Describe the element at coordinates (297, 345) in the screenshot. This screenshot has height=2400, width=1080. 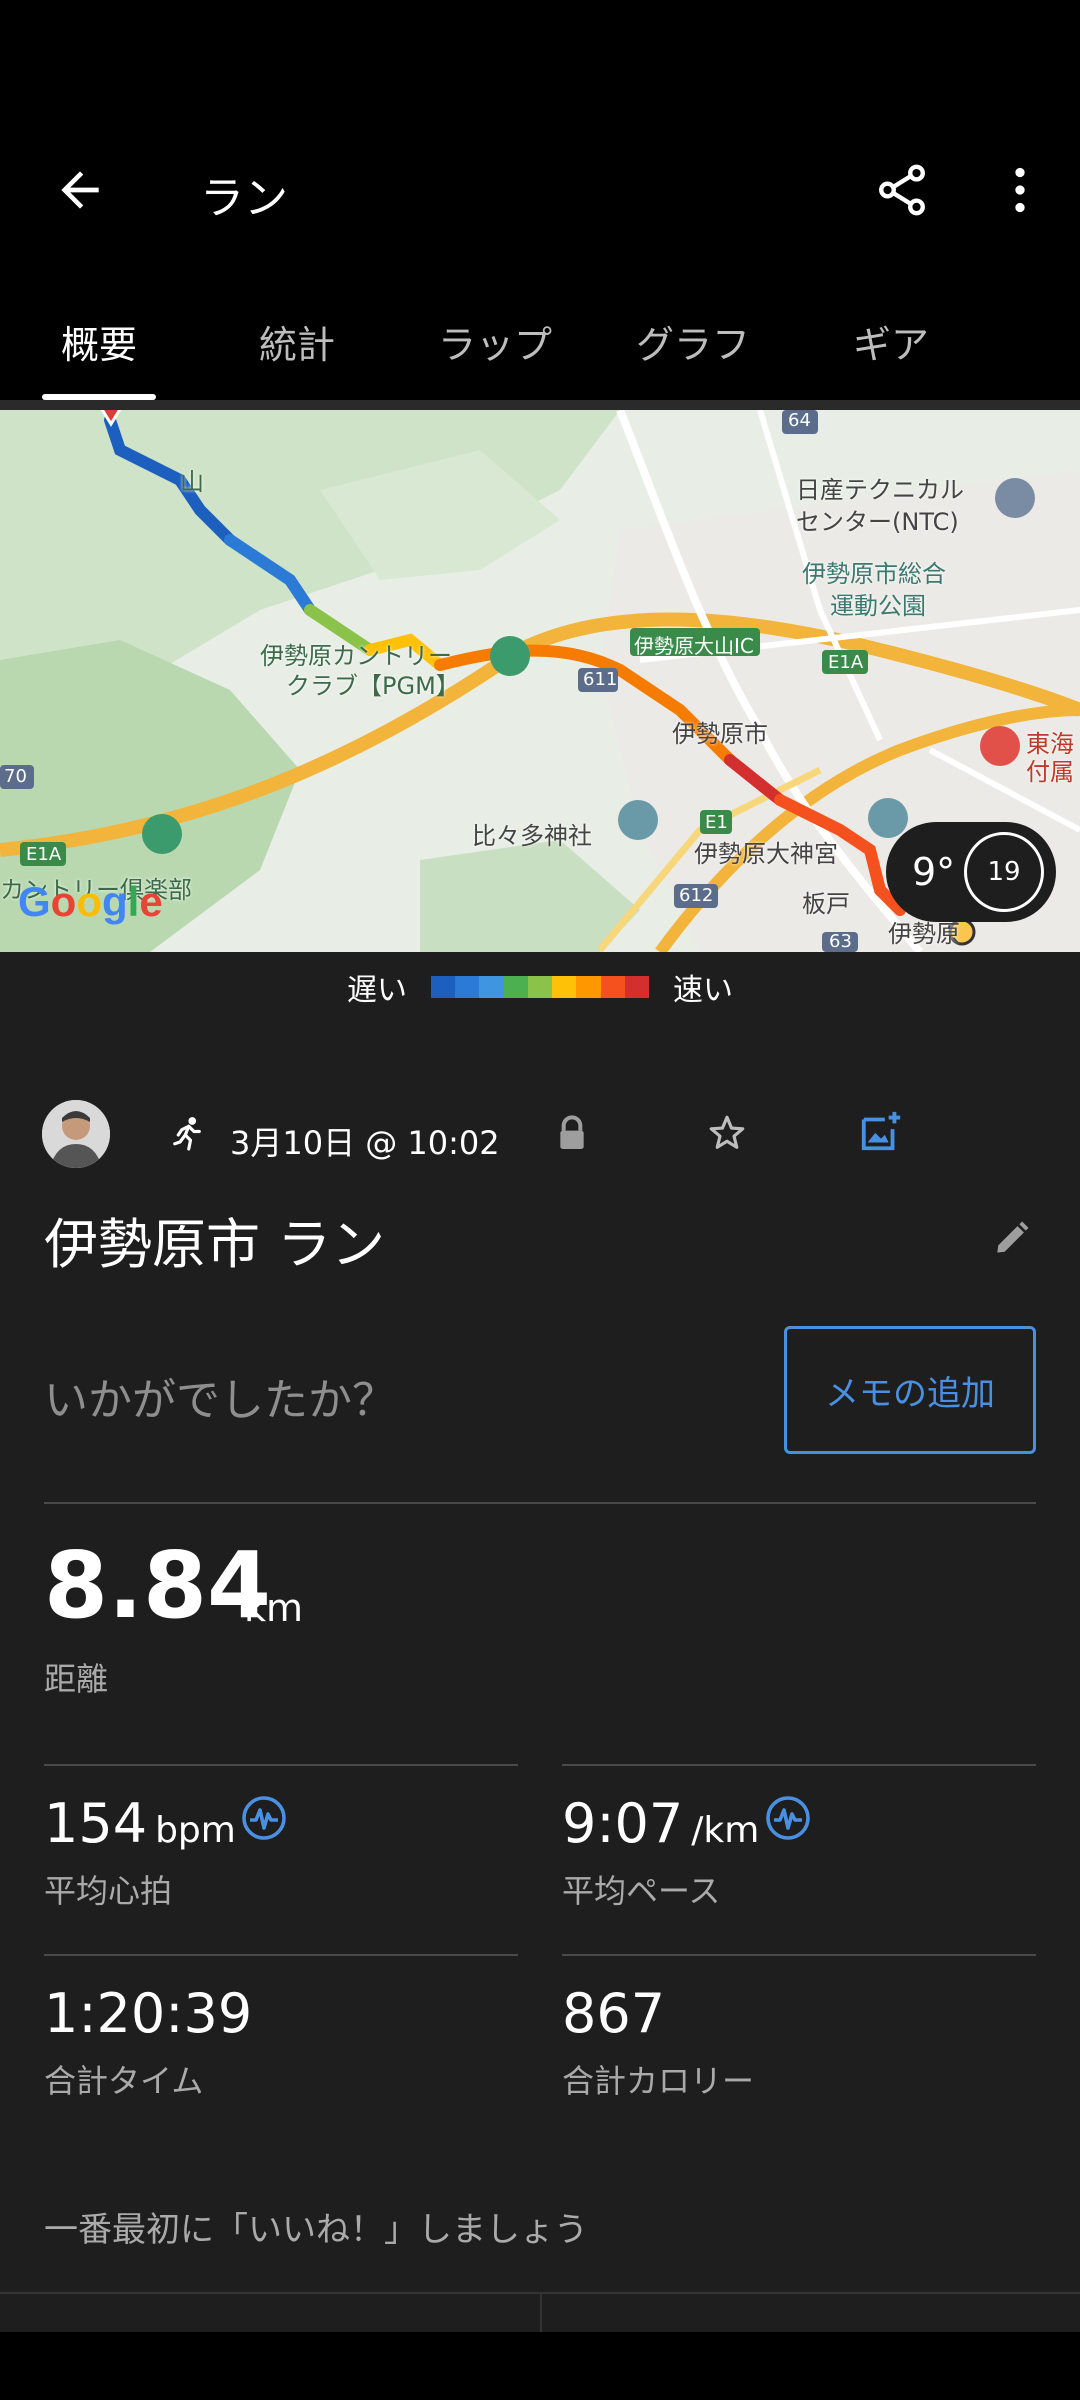
I see `tab-stats: 統計` at that location.